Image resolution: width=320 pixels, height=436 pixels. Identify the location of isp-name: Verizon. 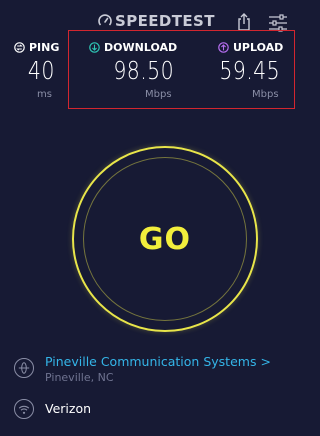
(68, 408).